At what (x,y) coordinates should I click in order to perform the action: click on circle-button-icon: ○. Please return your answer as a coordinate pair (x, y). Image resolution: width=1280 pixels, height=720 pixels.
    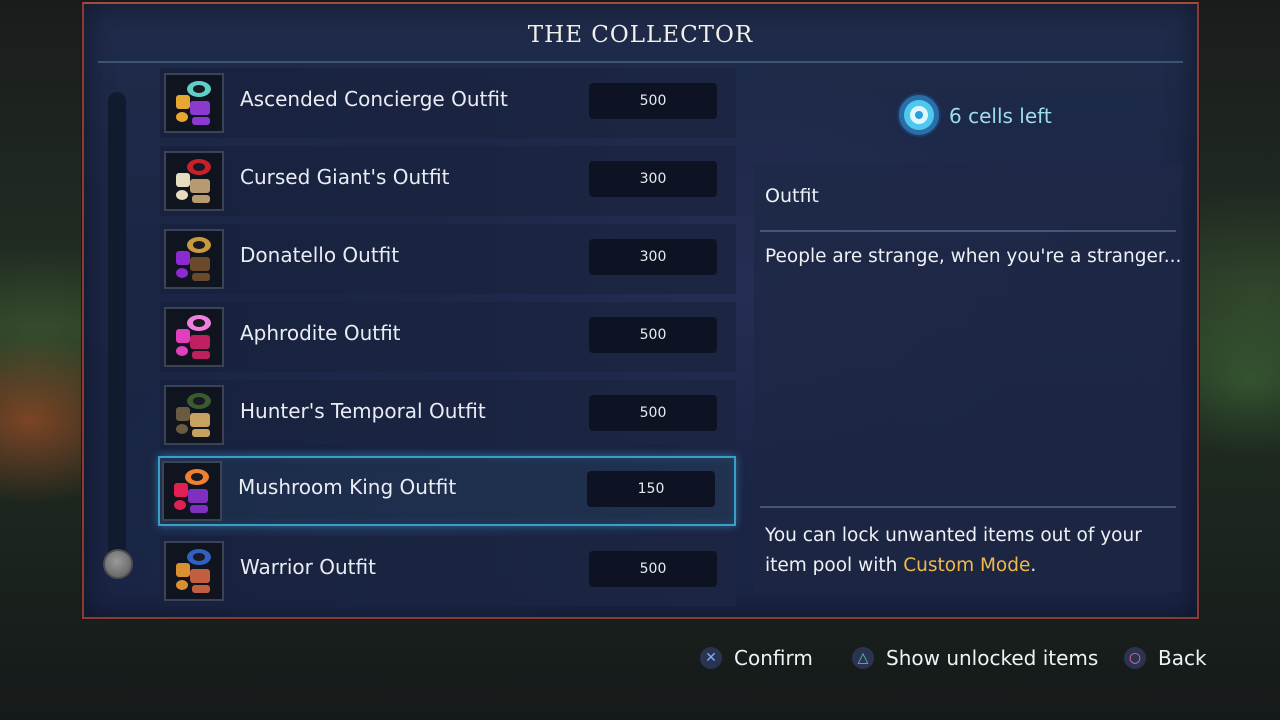
    Looking at the image, I should click on (1135, 658).